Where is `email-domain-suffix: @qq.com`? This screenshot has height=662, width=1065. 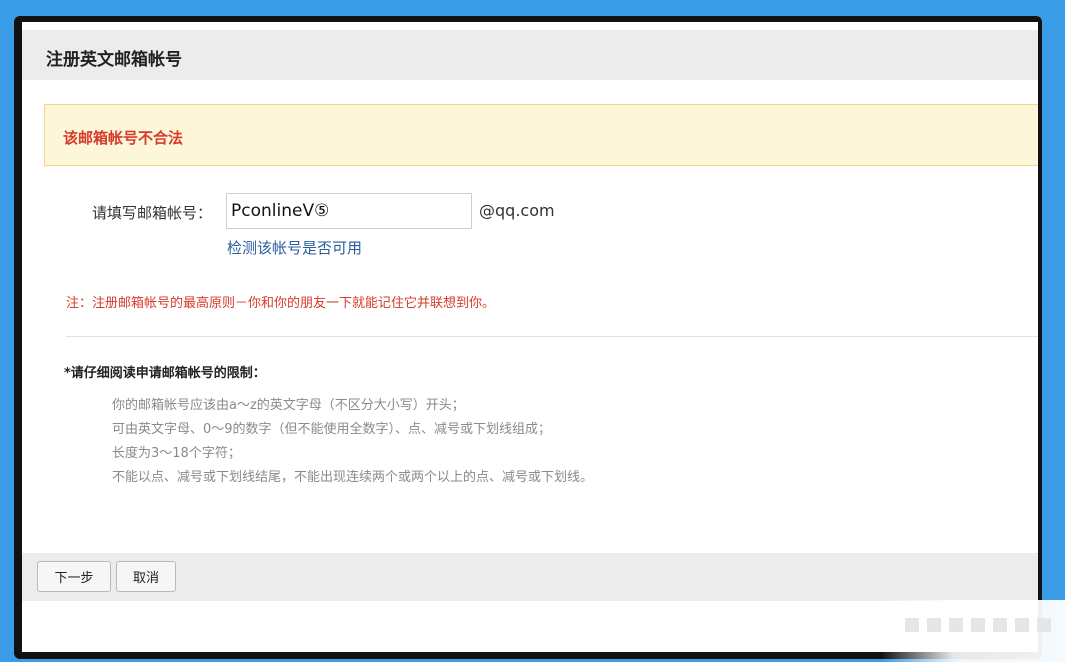
email-domain-suffix: @qq.com is located at coordinates (517, 210).